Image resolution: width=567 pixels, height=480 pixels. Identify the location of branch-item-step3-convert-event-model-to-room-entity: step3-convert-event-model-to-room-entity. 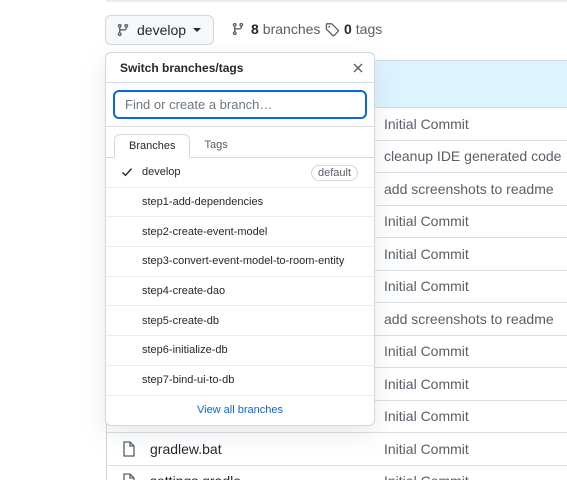
(240, 262).